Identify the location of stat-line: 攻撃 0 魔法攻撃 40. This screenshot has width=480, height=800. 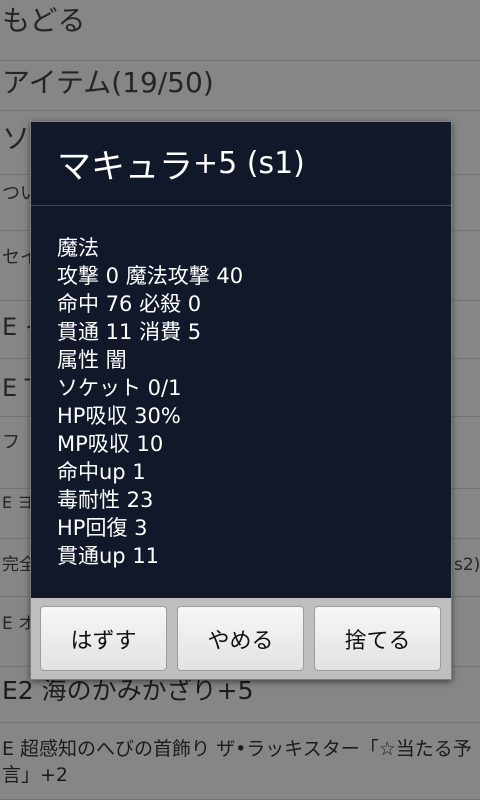
(150, 276).